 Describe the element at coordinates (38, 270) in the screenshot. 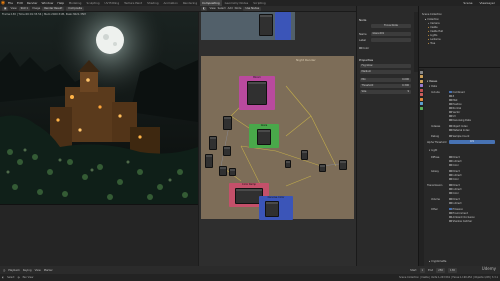

I see `view-menu-timeline: View` at that location.